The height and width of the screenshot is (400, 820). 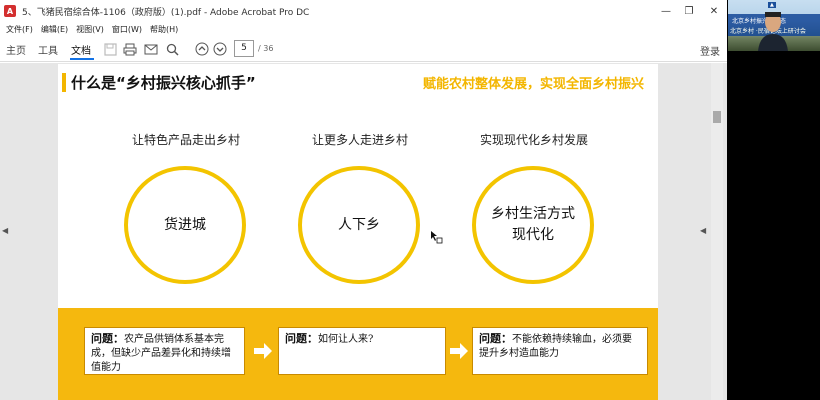 What do you see at coordinates (717, 117) in the screenshot?
I see `scroll-thumb` at bounding box center [717, 117].